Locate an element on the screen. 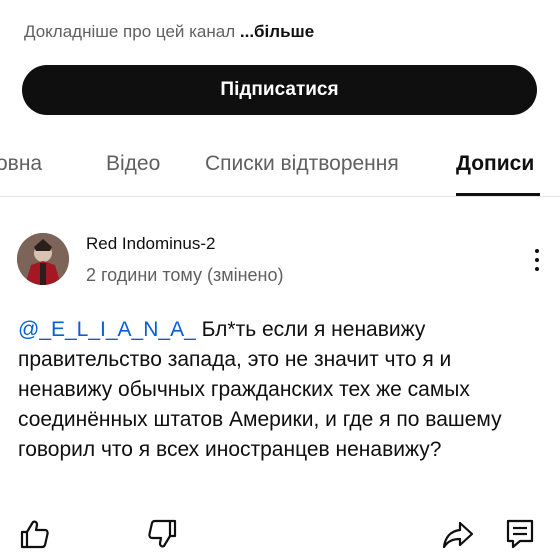  share-icon is located at coordinates (458, 535).